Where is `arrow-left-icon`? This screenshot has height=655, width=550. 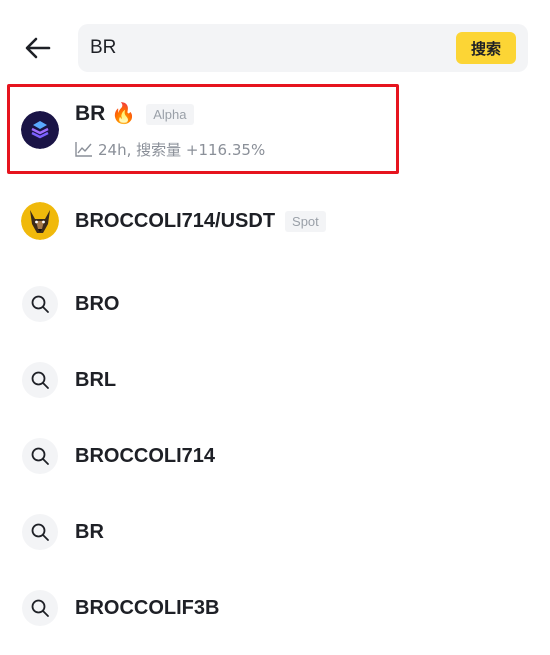 arrow-left-icon is located at coordinates (38, 48).